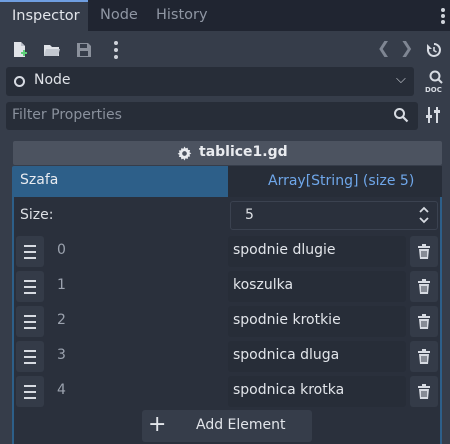  What do you see at coordinates (84, 50) in the screenshot?
I see `save-icon` at bounding box center [84, 50].